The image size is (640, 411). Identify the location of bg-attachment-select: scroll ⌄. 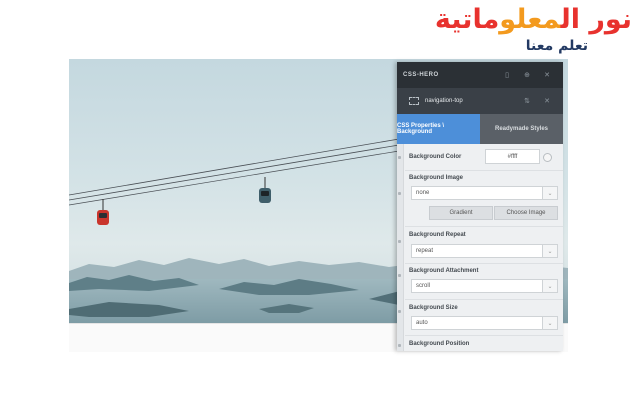
(484, 286).